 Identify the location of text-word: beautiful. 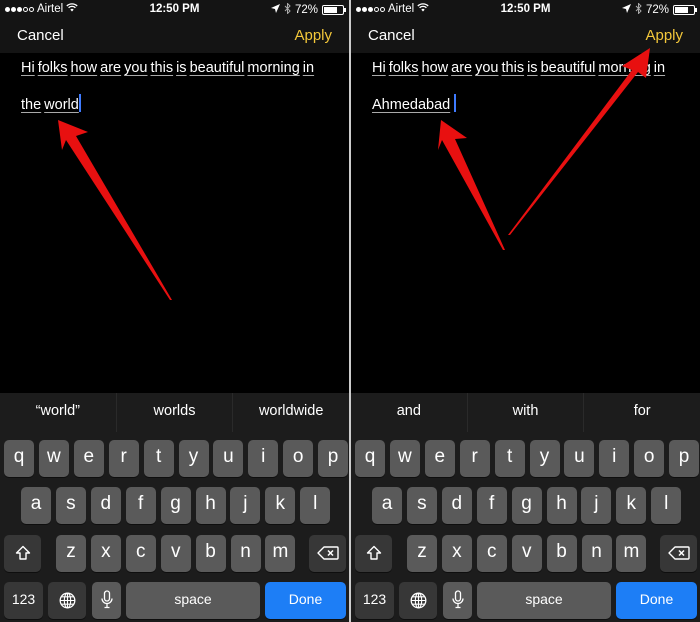
(217, 68).